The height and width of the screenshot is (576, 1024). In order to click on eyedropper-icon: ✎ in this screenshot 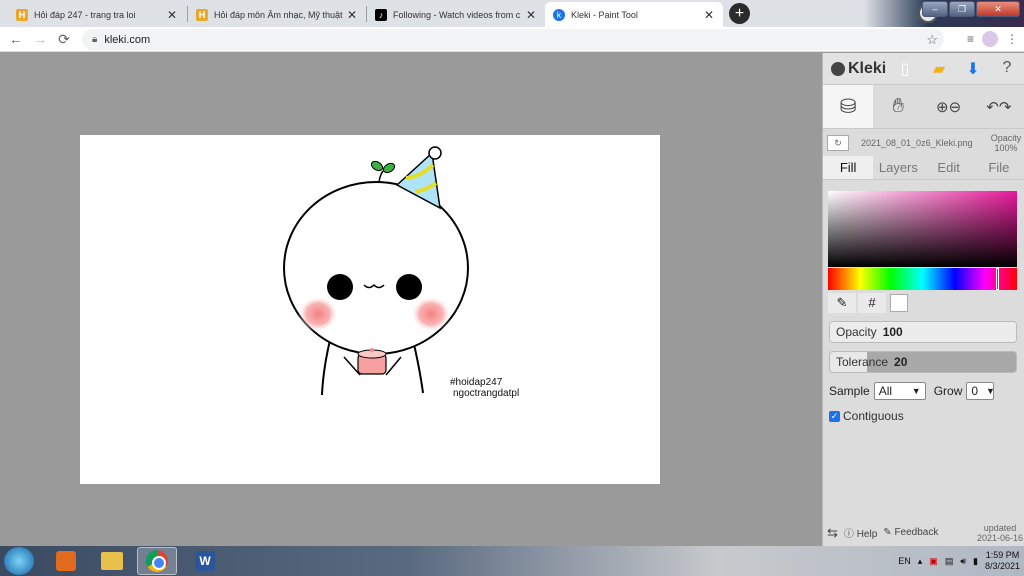, I will do `click(842, 303)`.